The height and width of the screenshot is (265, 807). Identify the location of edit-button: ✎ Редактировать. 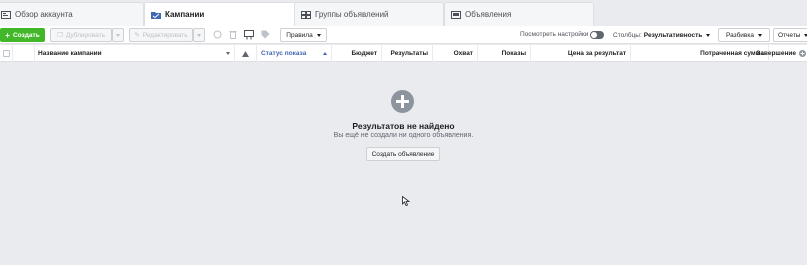
(161, 35).